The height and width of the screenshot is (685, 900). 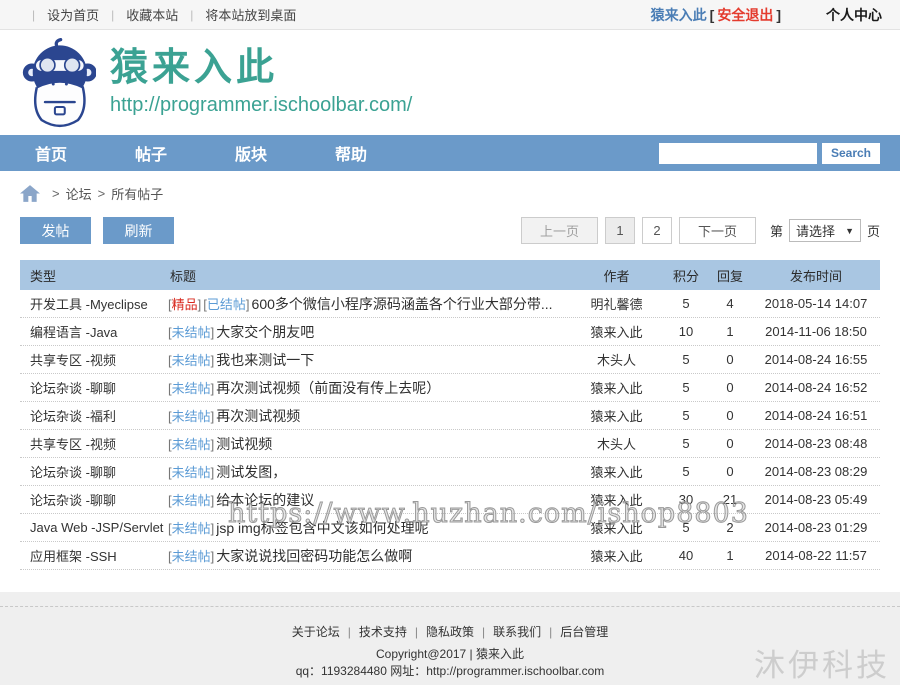 I want to click on post-score: 30, so click(x=686, y=499).